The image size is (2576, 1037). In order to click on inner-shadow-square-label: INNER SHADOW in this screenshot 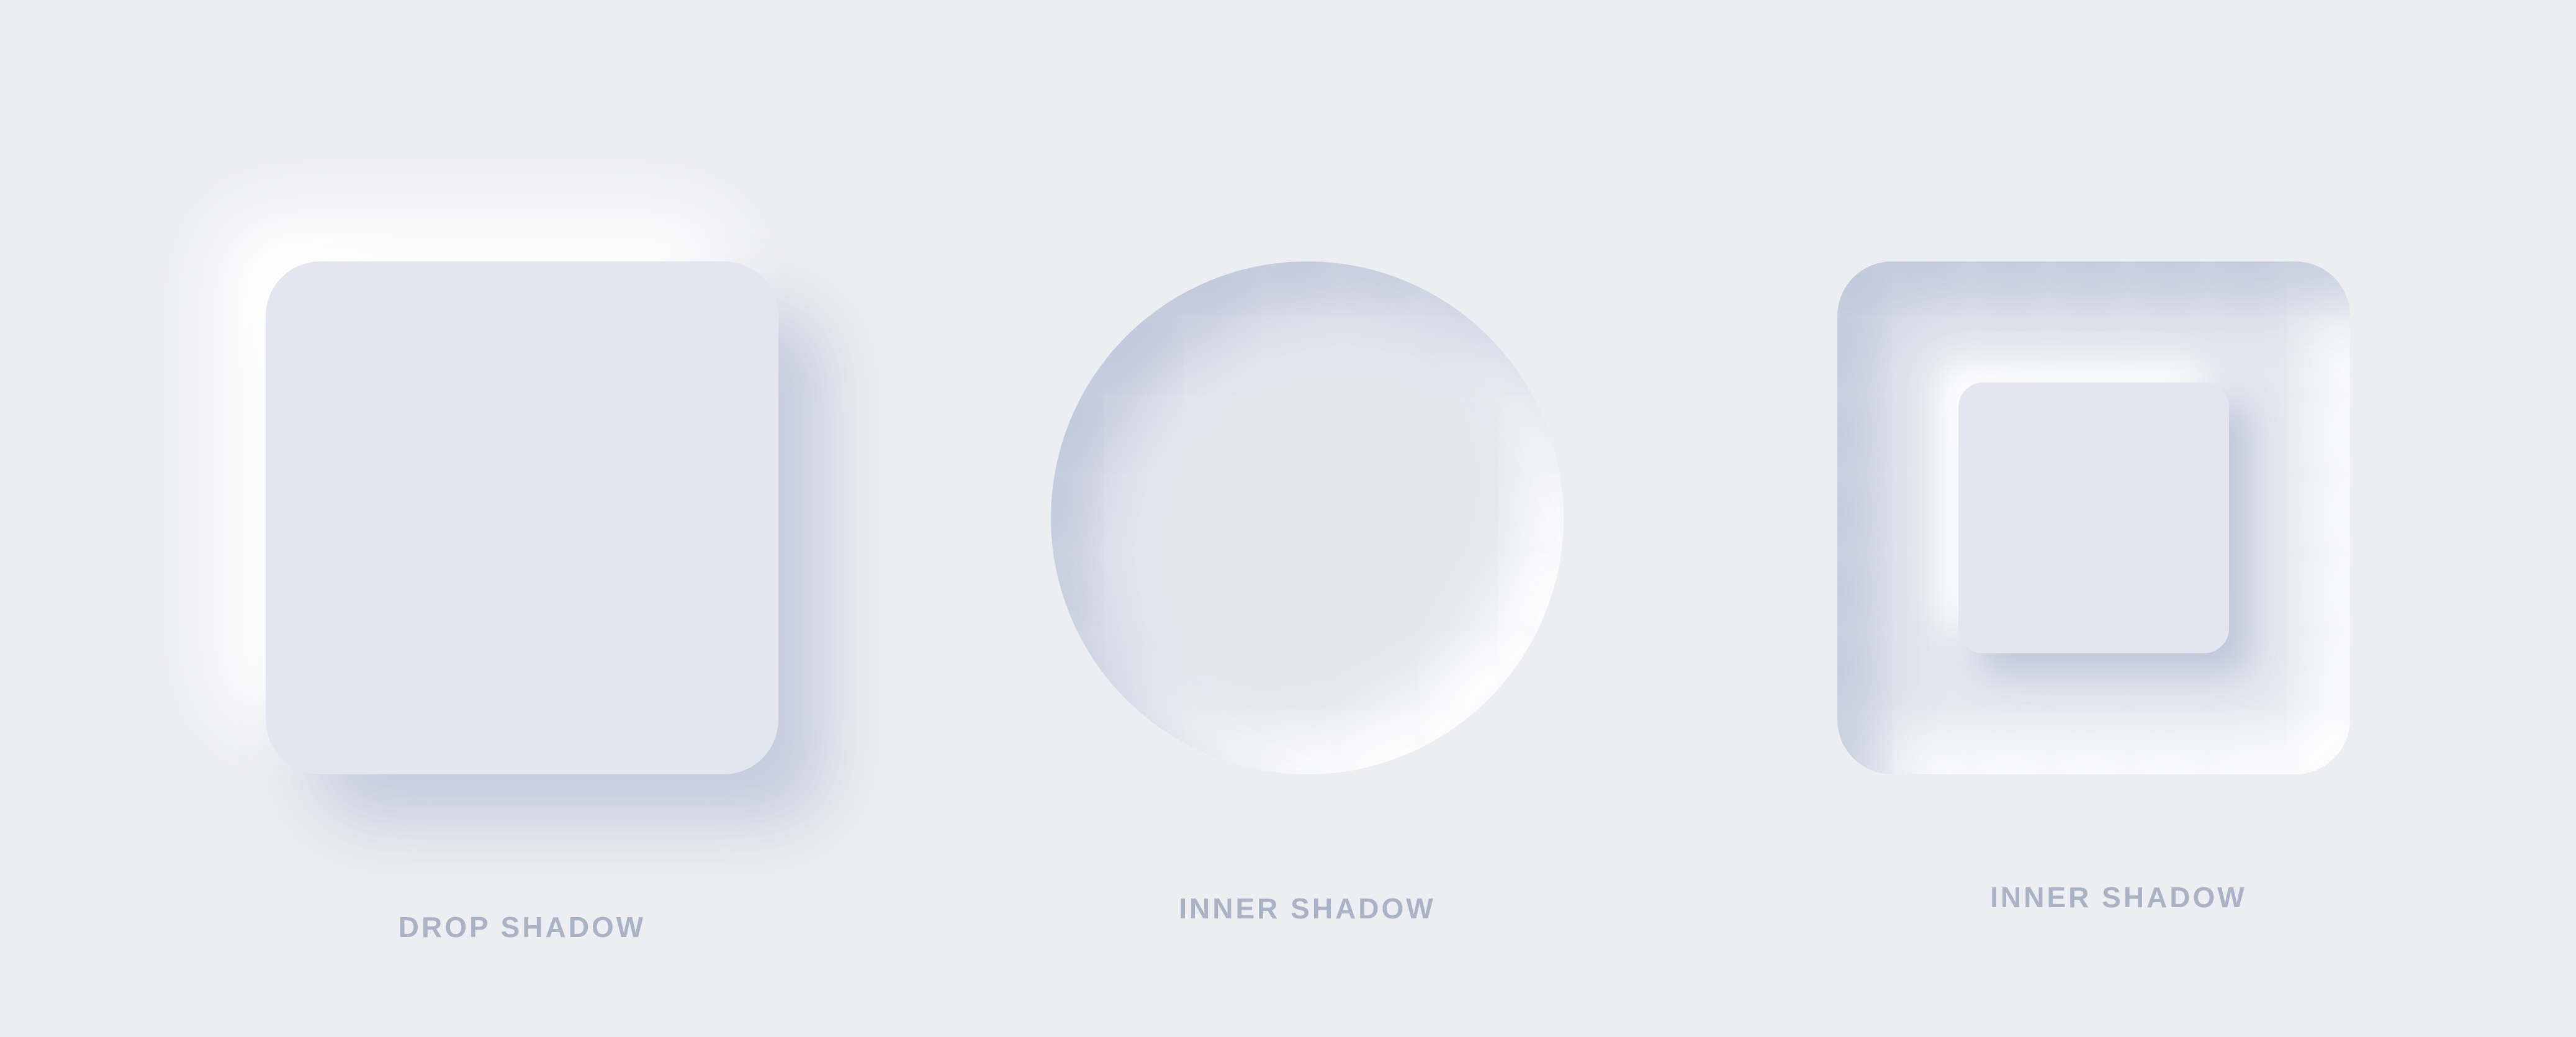, I will do `click(2118, 897)`.